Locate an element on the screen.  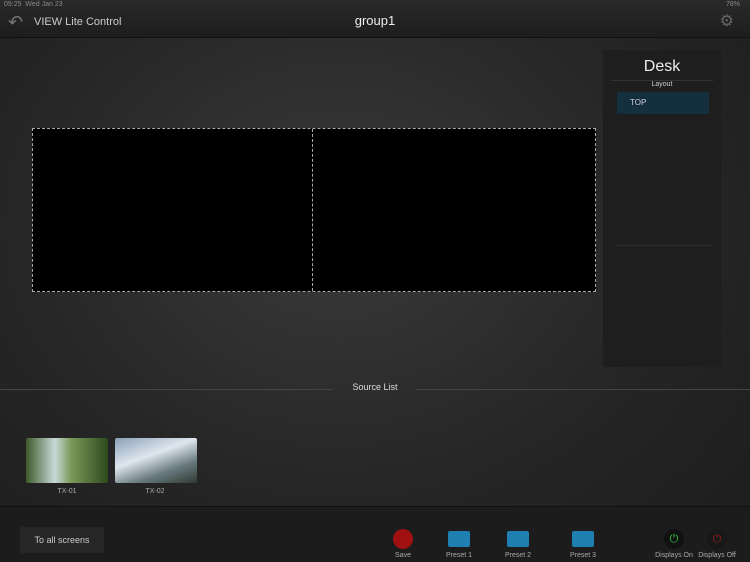
to-all-screens-button: To all screens is located at coordinates (62, 540).